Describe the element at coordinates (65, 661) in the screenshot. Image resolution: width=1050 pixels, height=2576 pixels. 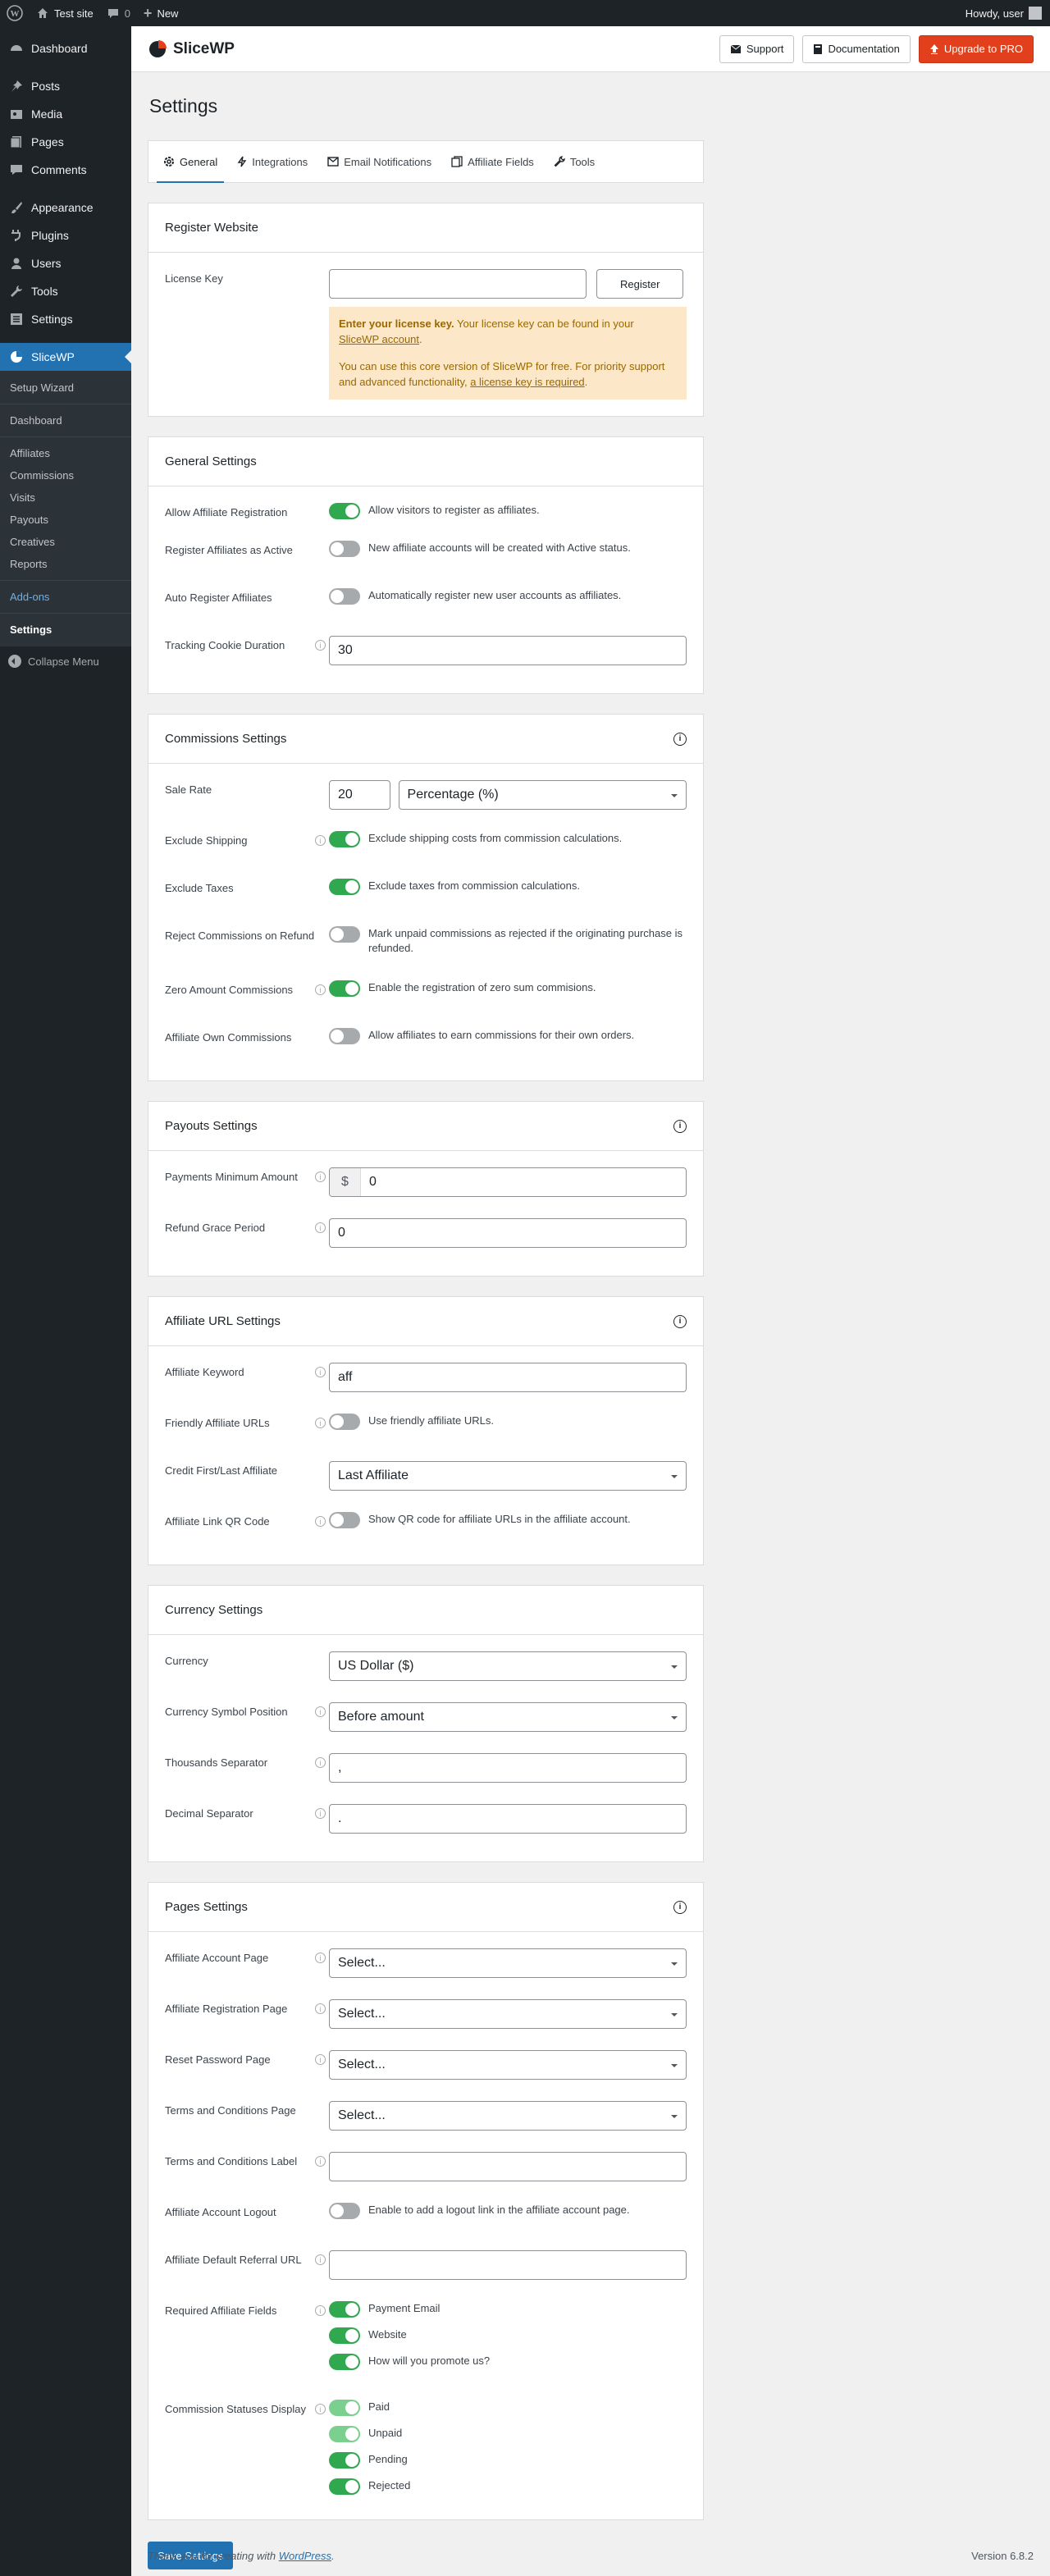
I see `collapse-menu-button: Collapse Menu` at that location.